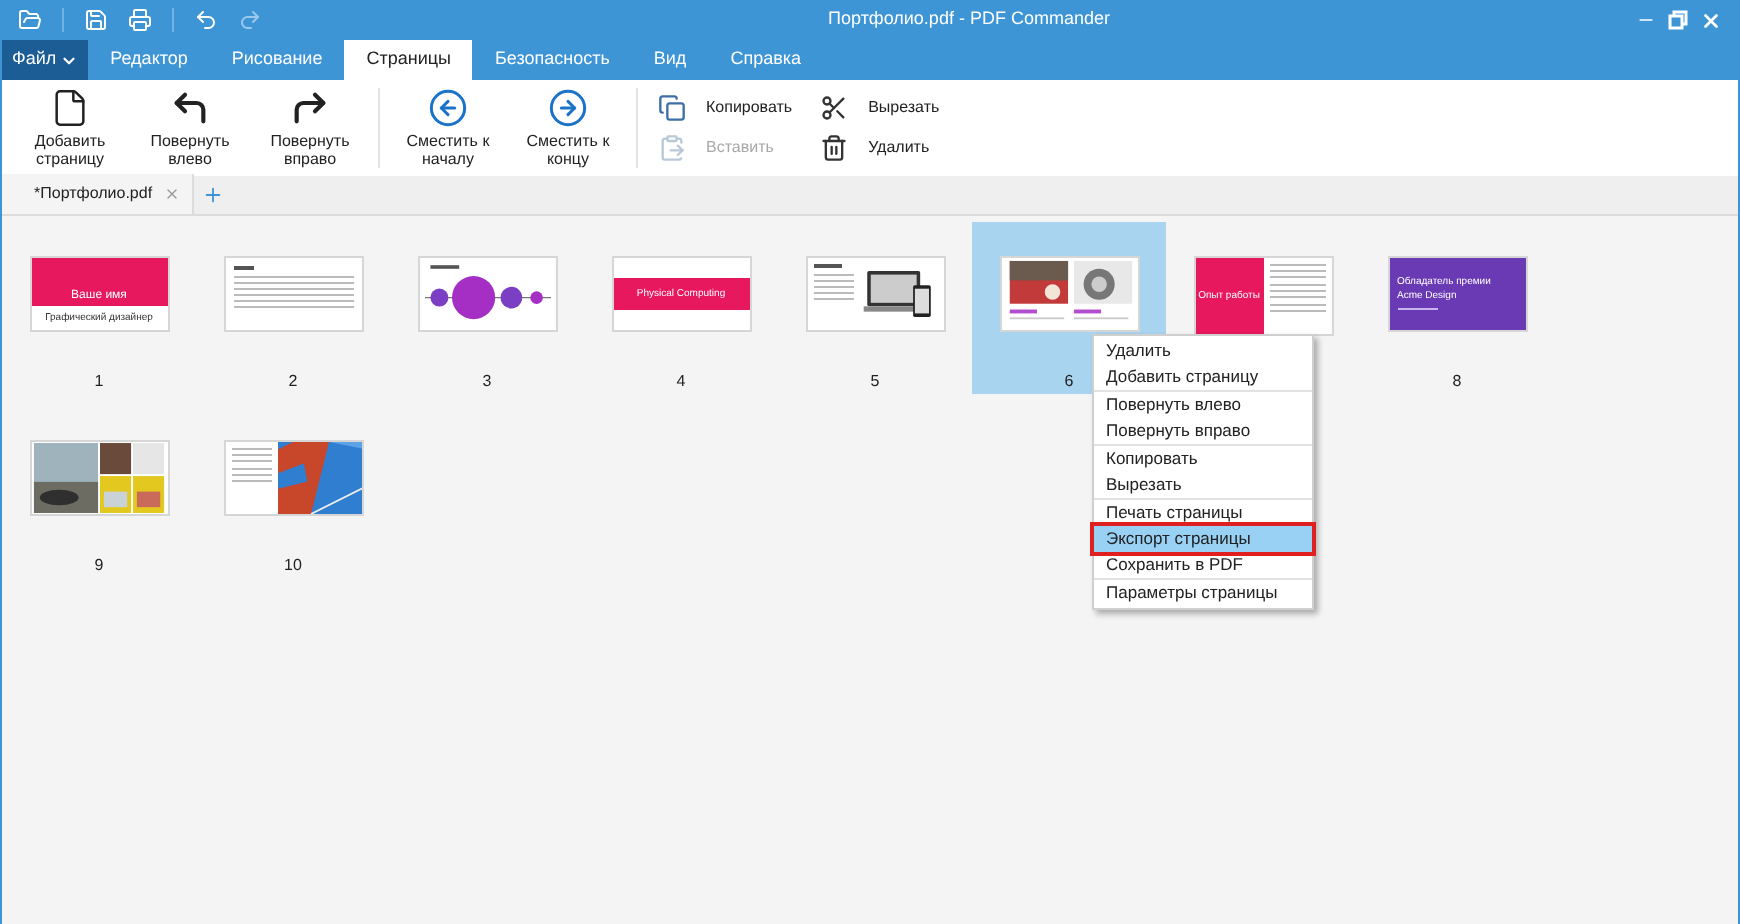 The width and height of the screenshot is (1740, 924). I want to click on context-menu-item: Параметры страницы, so click(1203, 593).